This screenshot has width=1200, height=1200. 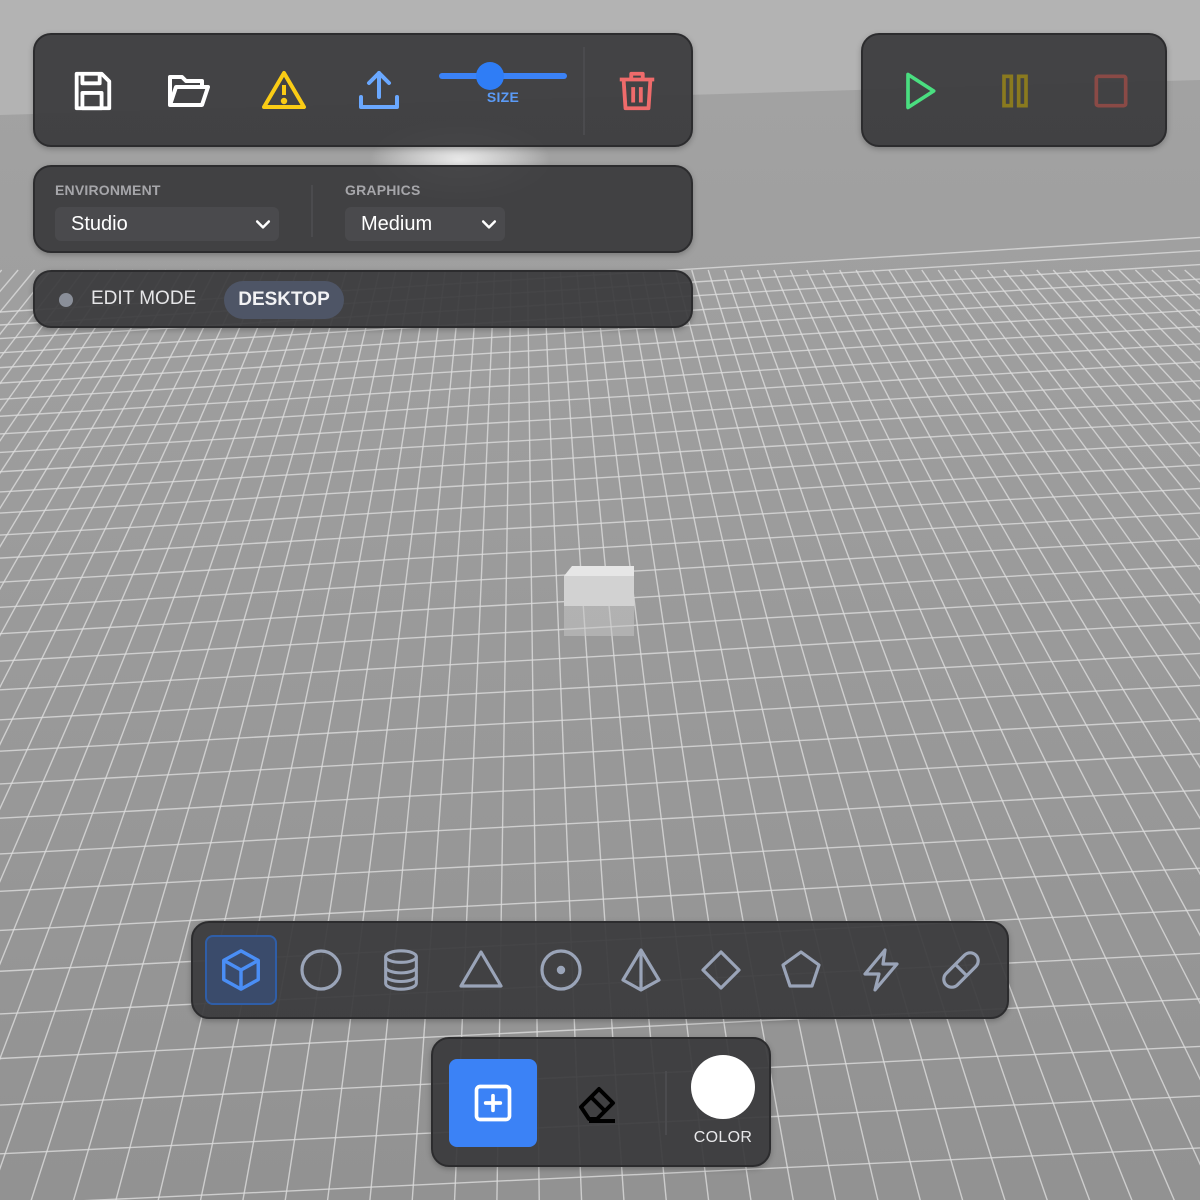 I want to click on save-icon, so click(x=93, y=91).